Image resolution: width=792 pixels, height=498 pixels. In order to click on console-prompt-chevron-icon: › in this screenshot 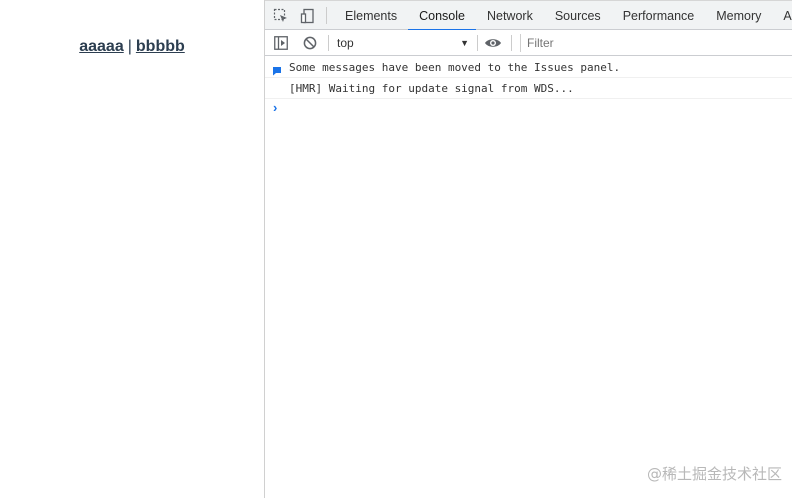, I will do `click(275, 107)`.